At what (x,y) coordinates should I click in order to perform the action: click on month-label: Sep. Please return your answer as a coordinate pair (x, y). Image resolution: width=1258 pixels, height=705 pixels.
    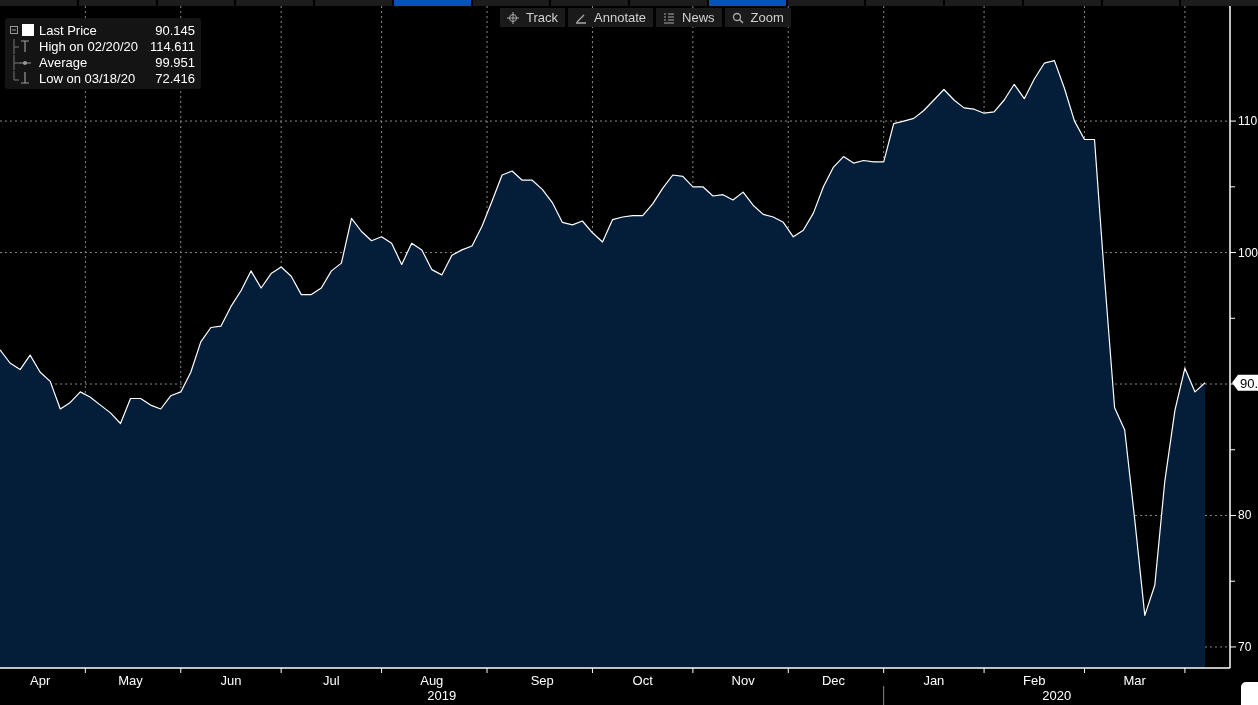
    Looking at the image, I should click on (542, 680).